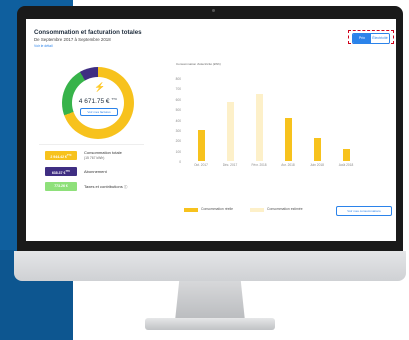 The width and height of the screenshot is (409, 340). Describe the element at coordinates (213, 10) in the screenshot. I see `camera-dot` at that location.